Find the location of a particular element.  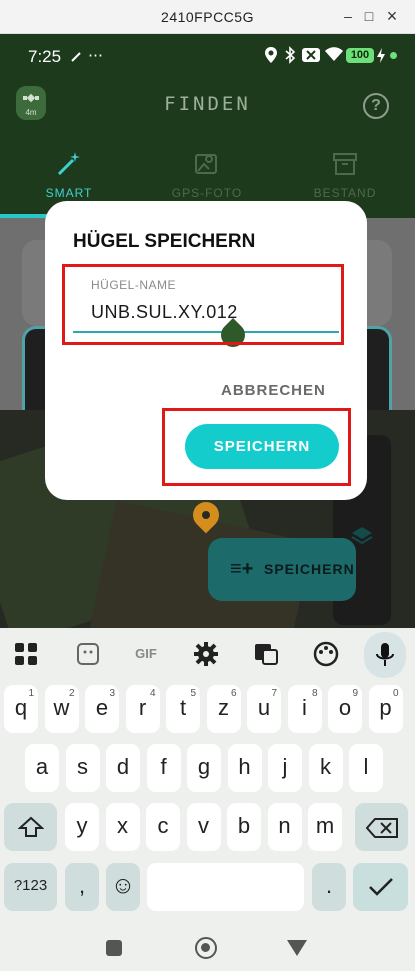

battery-indicator: 100 is located at coordinates (360, 55).